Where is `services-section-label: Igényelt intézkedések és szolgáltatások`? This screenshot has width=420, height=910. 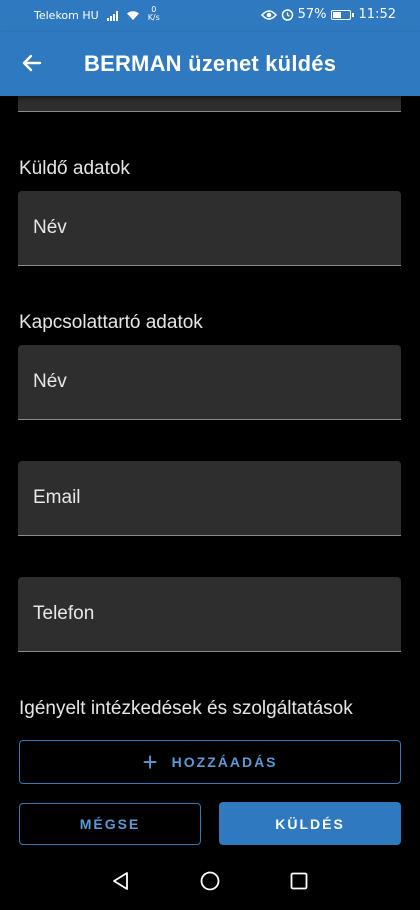 services-section-label: Igényelt intézkedések és szolgáltatások is located at coordinates (186, 708).